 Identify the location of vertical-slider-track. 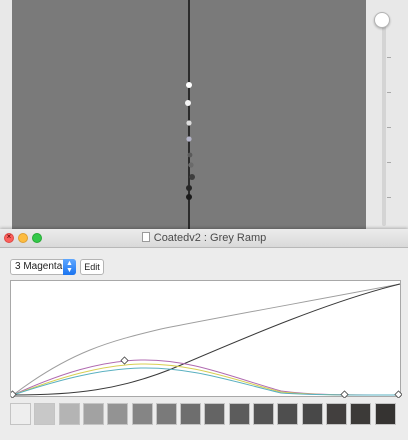
(384, 120).